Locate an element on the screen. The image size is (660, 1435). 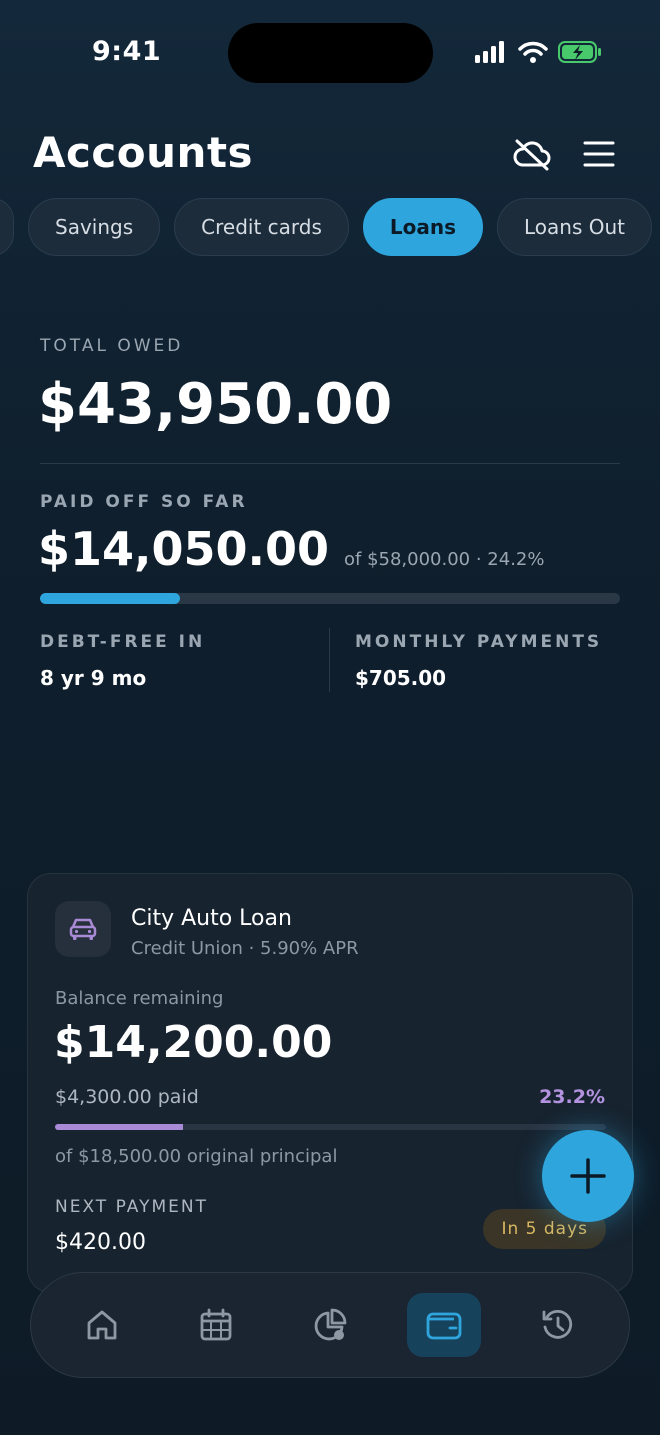
page-title: Accounts is located at coordinates (143, 152).